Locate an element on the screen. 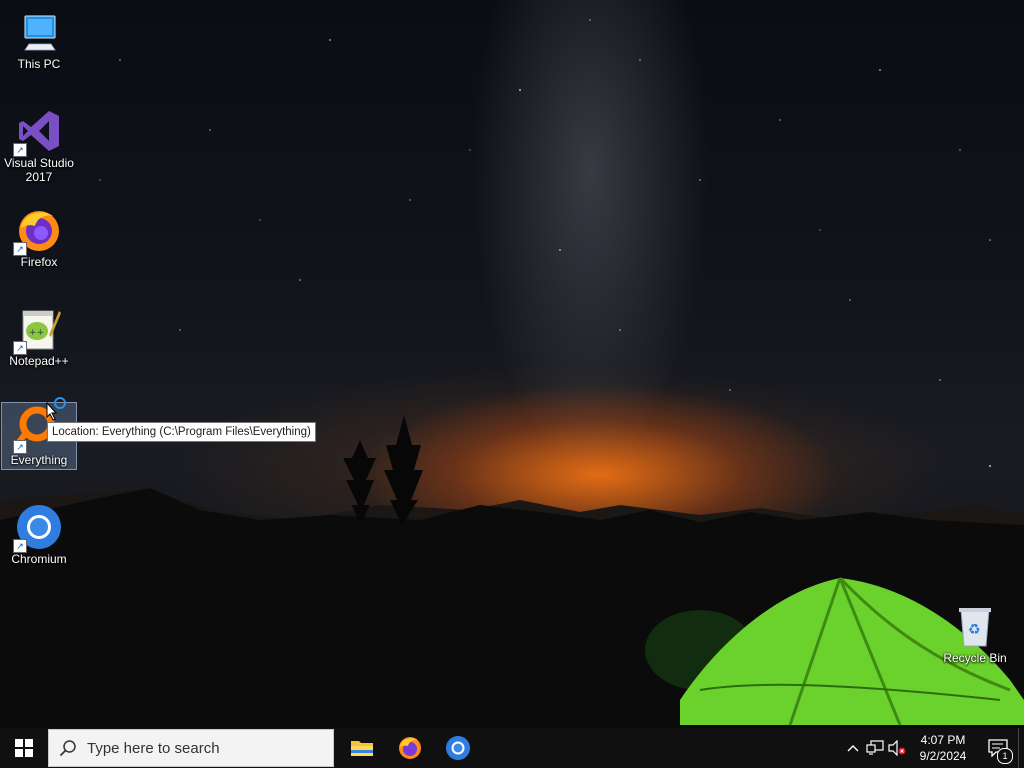 The image size is (1024, 768). desktop-icon-label: Firefox is located at coordinates (39, 262).